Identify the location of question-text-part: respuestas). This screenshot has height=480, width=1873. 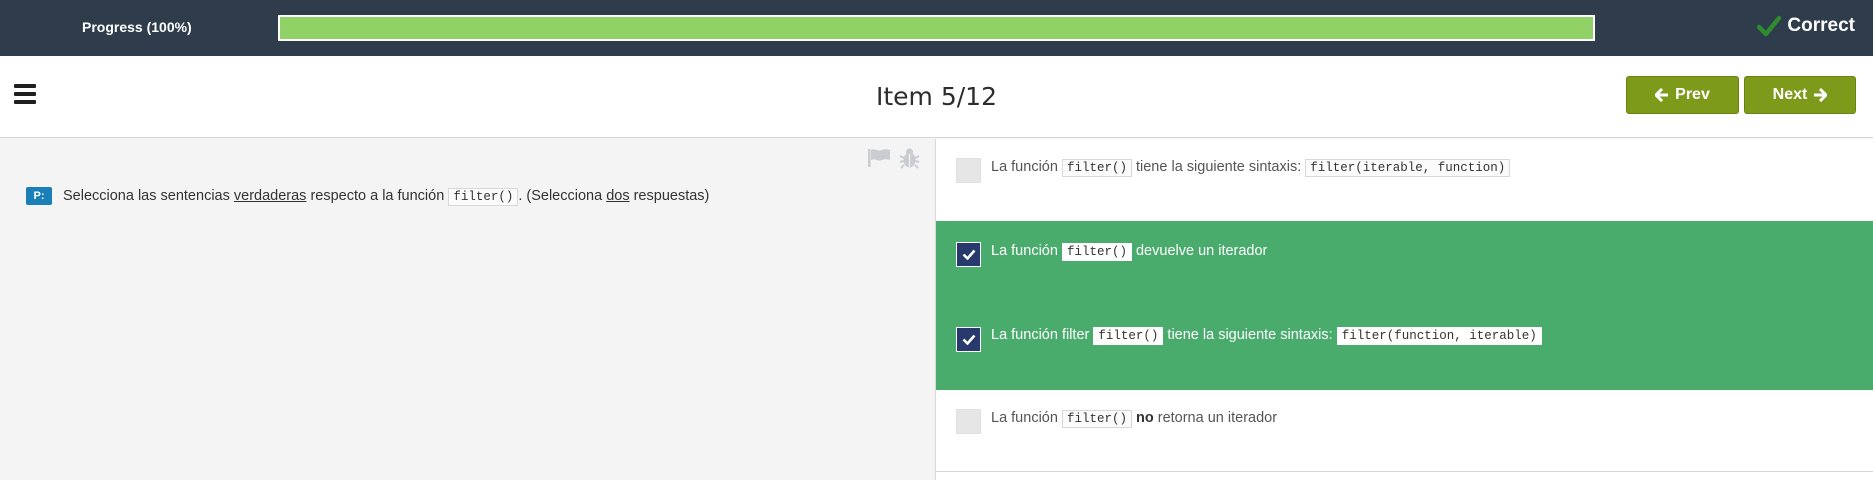
(669, 196).